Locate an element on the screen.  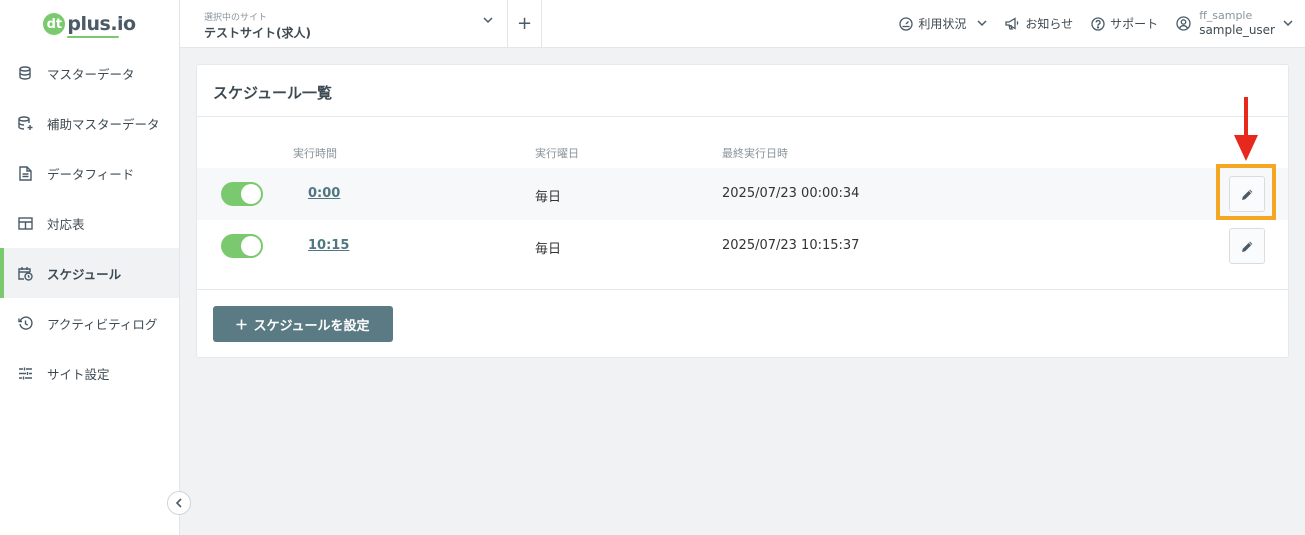
page-title: スケジュール一覧 is located at coordinates (742, 91).